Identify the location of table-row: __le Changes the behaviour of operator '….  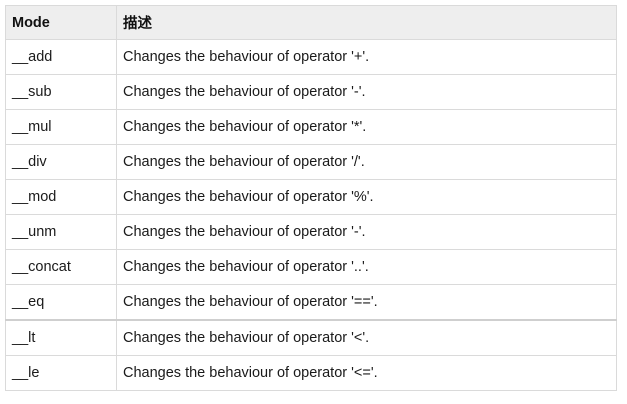
(311, 373).